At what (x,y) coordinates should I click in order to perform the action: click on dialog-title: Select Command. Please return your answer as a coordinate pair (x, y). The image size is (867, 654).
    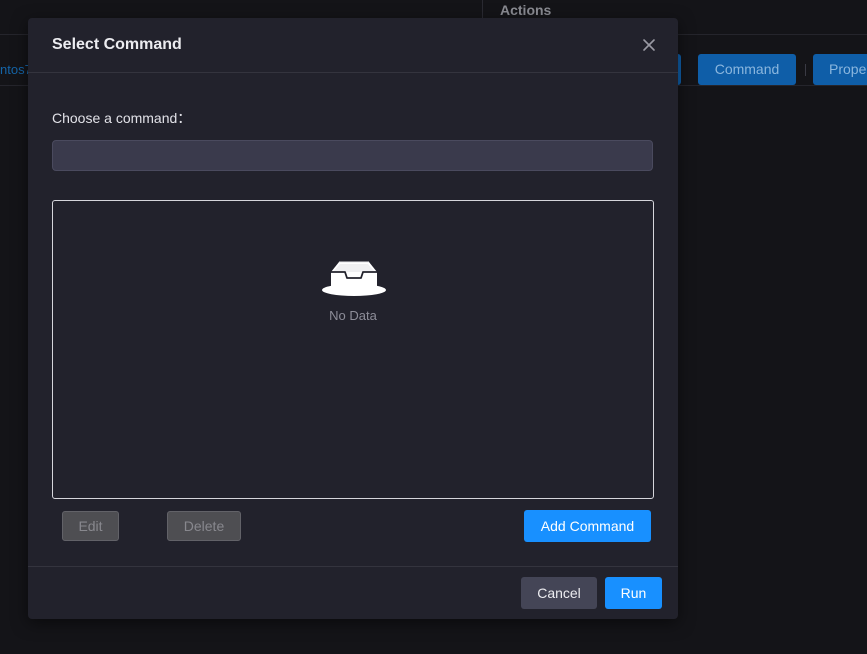
    Looking at the image, I should click on (117, 44).